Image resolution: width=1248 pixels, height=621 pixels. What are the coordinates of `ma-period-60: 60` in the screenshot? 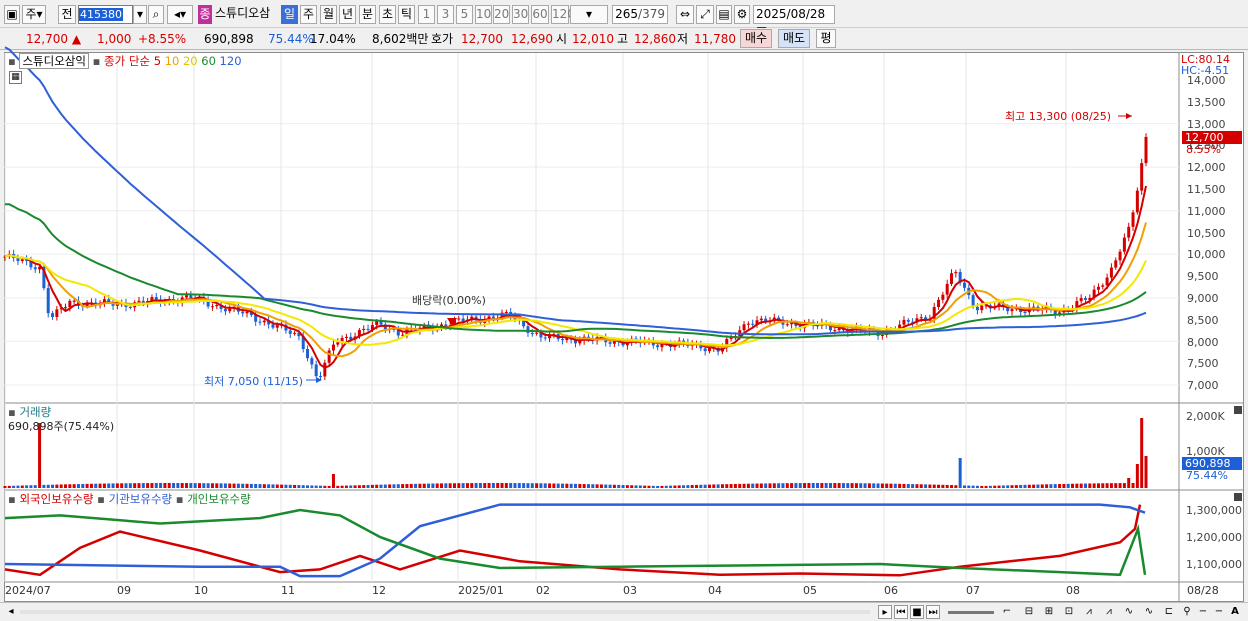 It's located at (207, 61).